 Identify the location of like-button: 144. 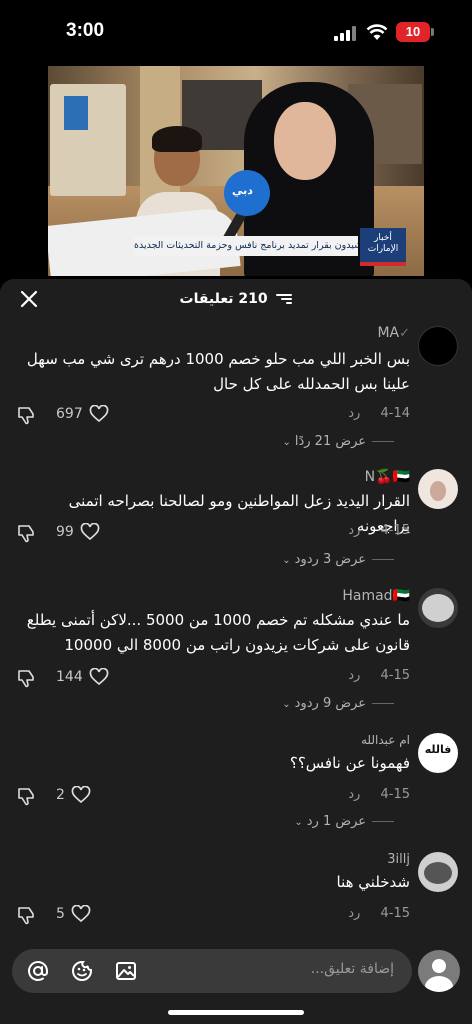
(82, 677).